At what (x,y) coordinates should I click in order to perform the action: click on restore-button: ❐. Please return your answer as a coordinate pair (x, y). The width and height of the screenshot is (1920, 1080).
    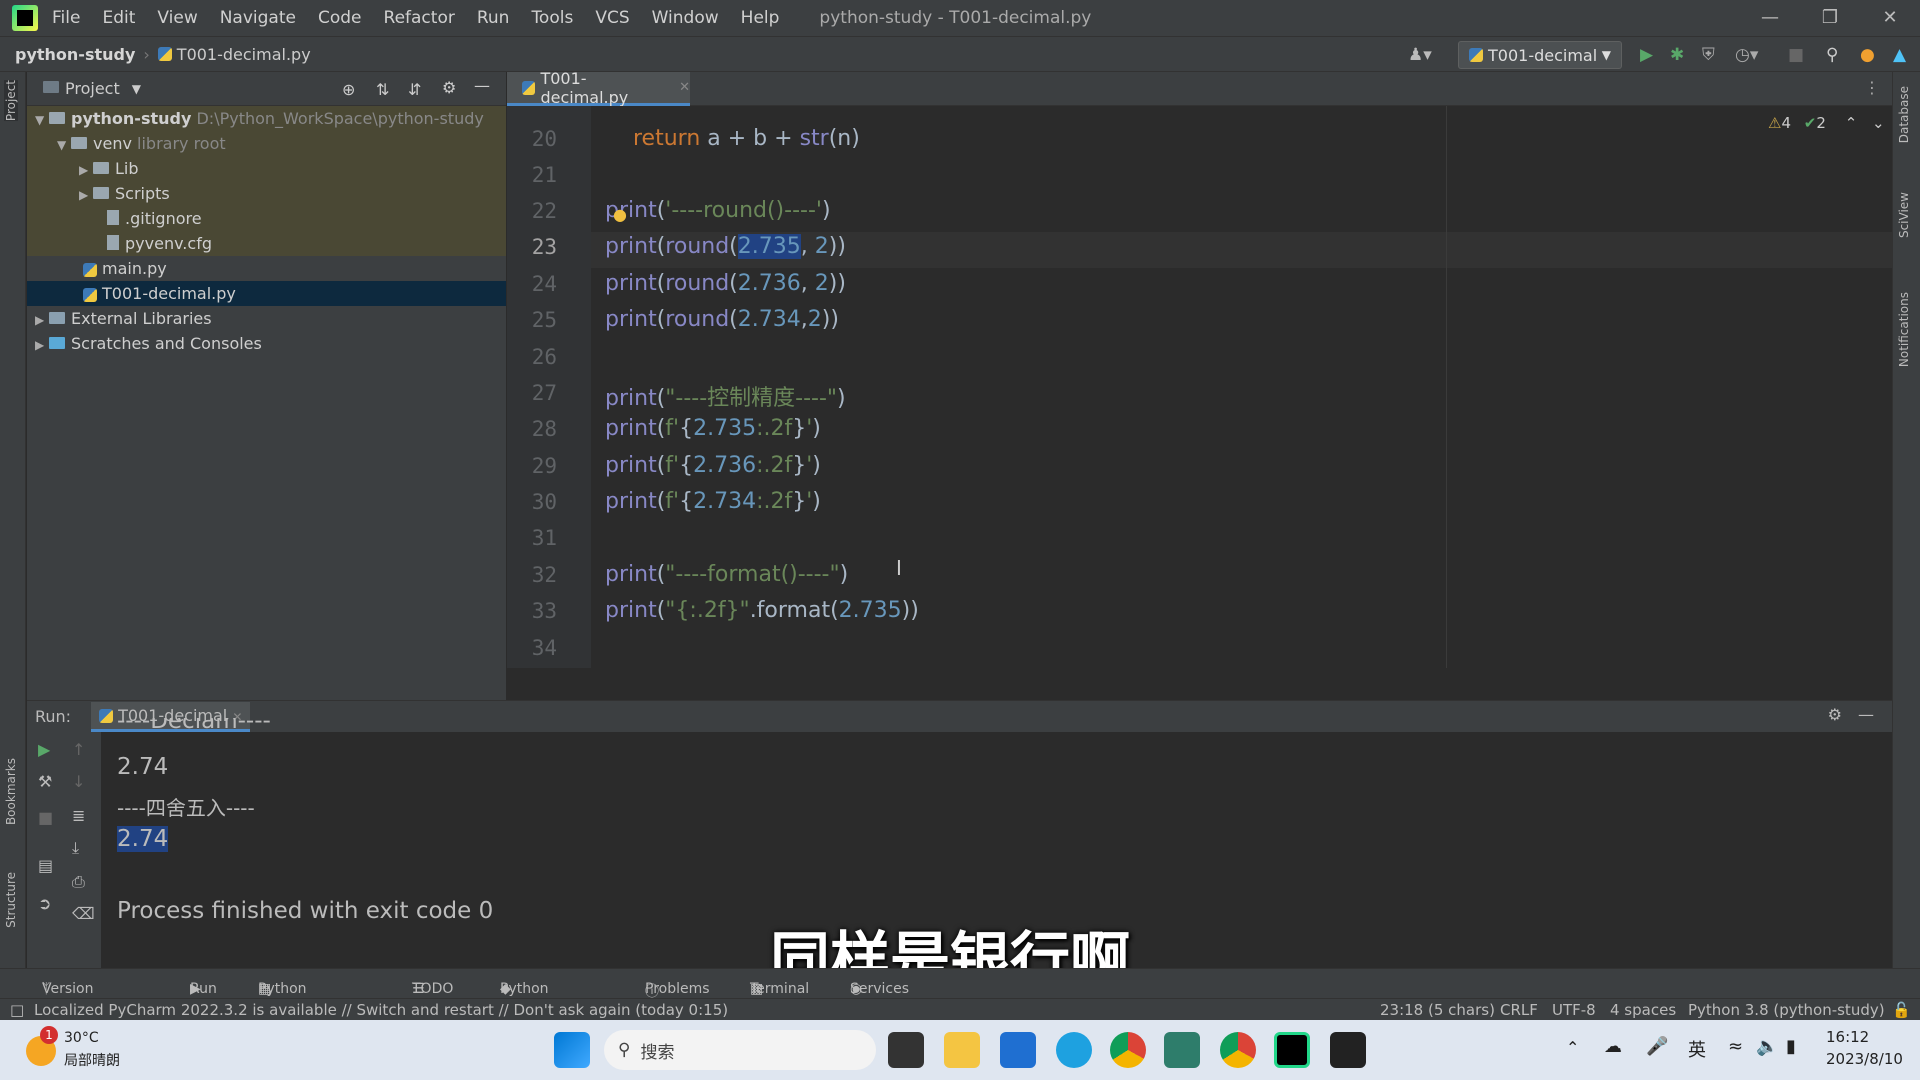
    Looking at the image, I should click on (1830, 18).